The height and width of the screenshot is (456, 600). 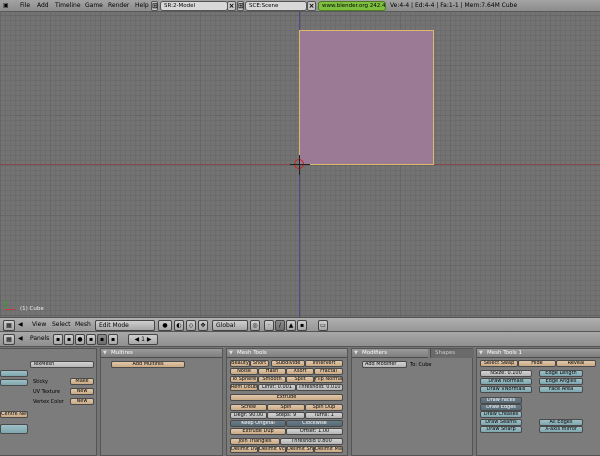 What do you see at coordinates (231, 6) in the screenshot?
I see `screen-close-button: ×` at bounding box center [231, 6].